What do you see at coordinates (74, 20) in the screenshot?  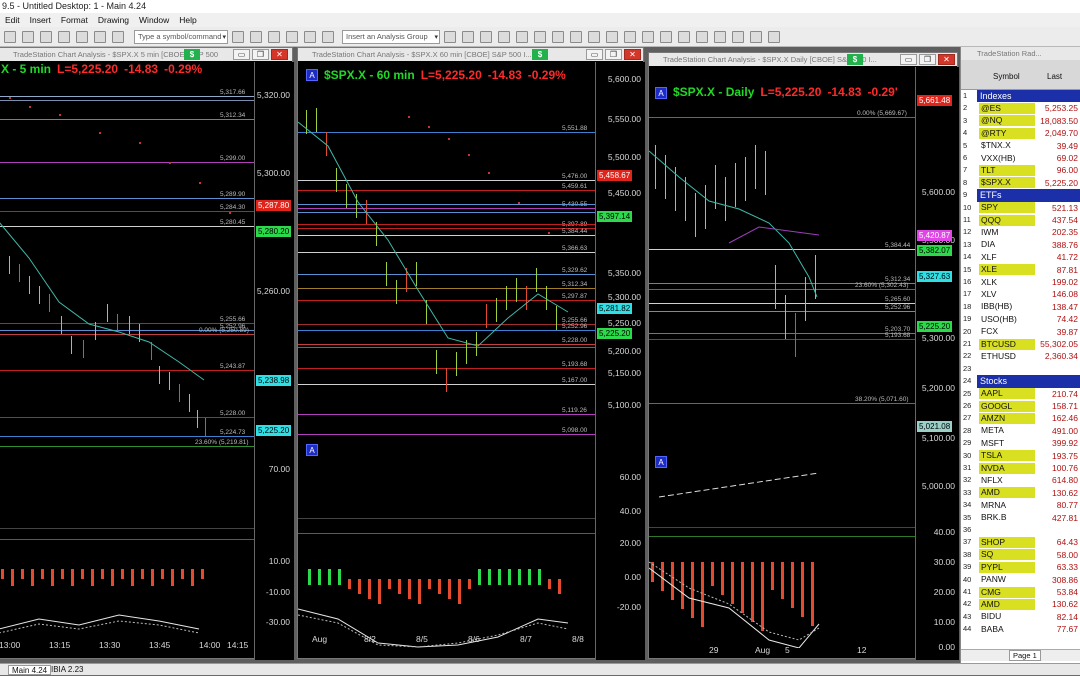 I see `menu-format: Format` at bounding box center [74, 20].